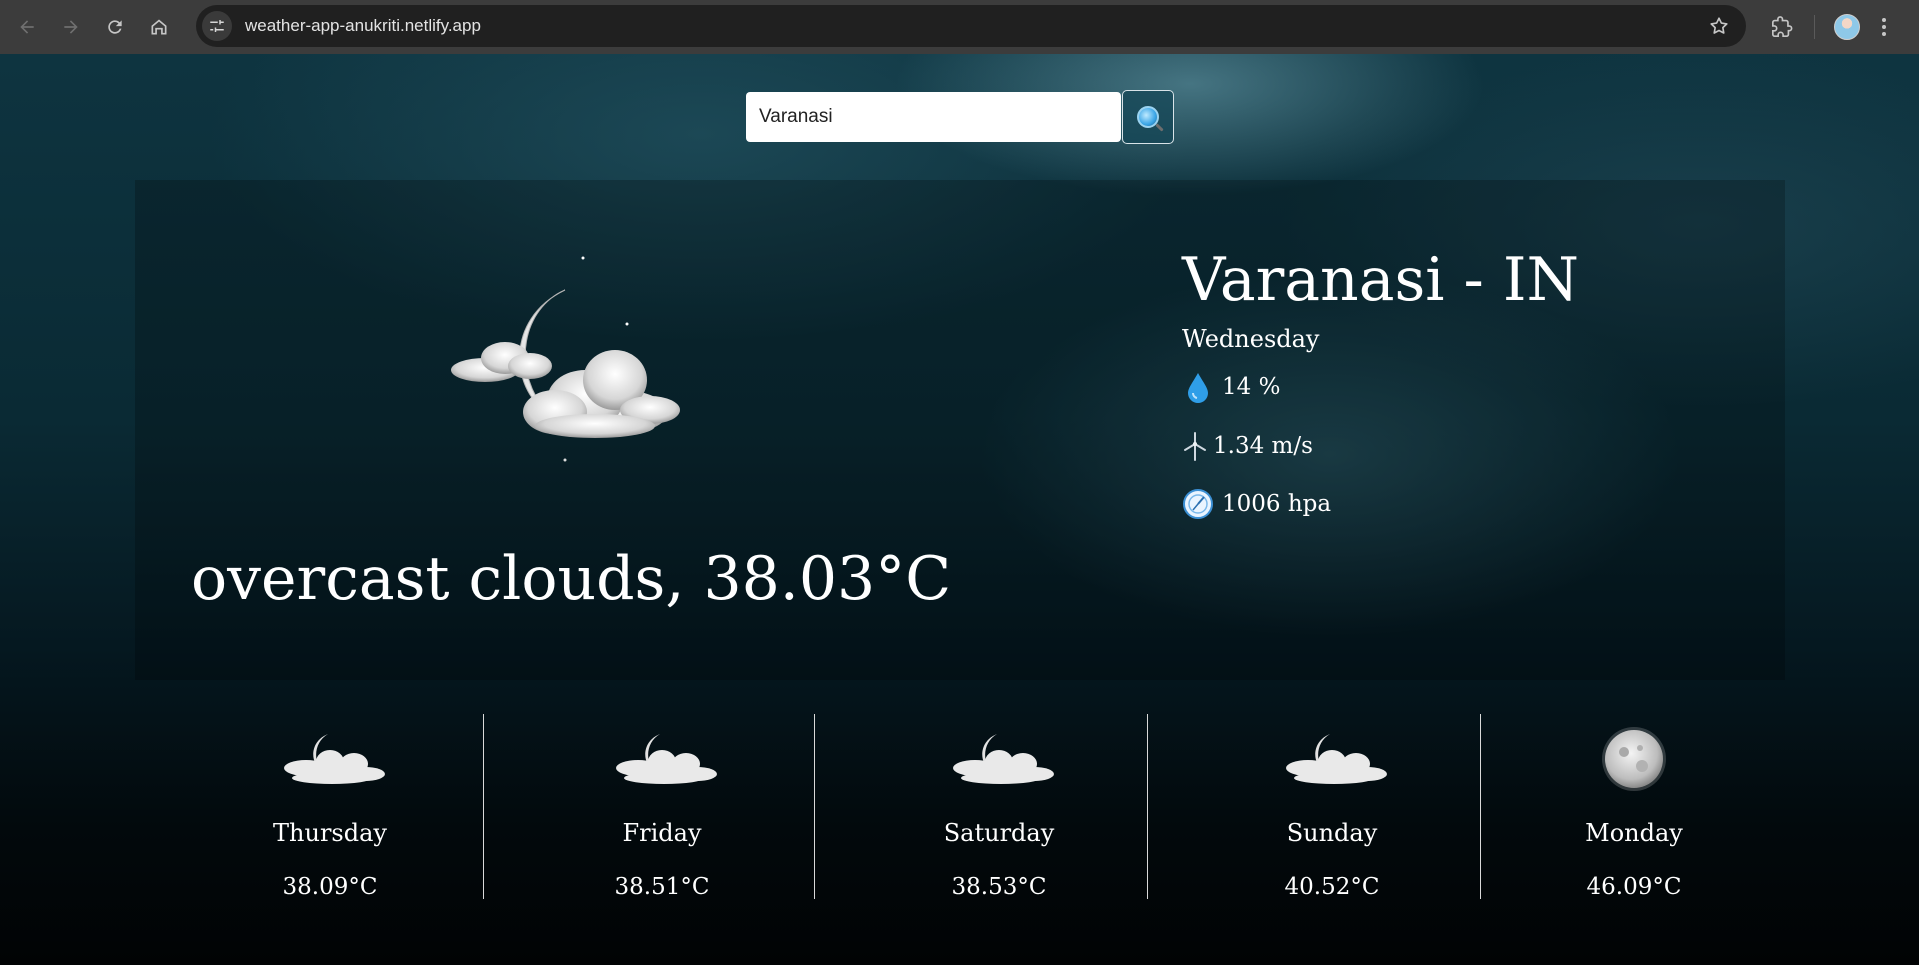  I want to click on reload-icon, so click(115, 27).